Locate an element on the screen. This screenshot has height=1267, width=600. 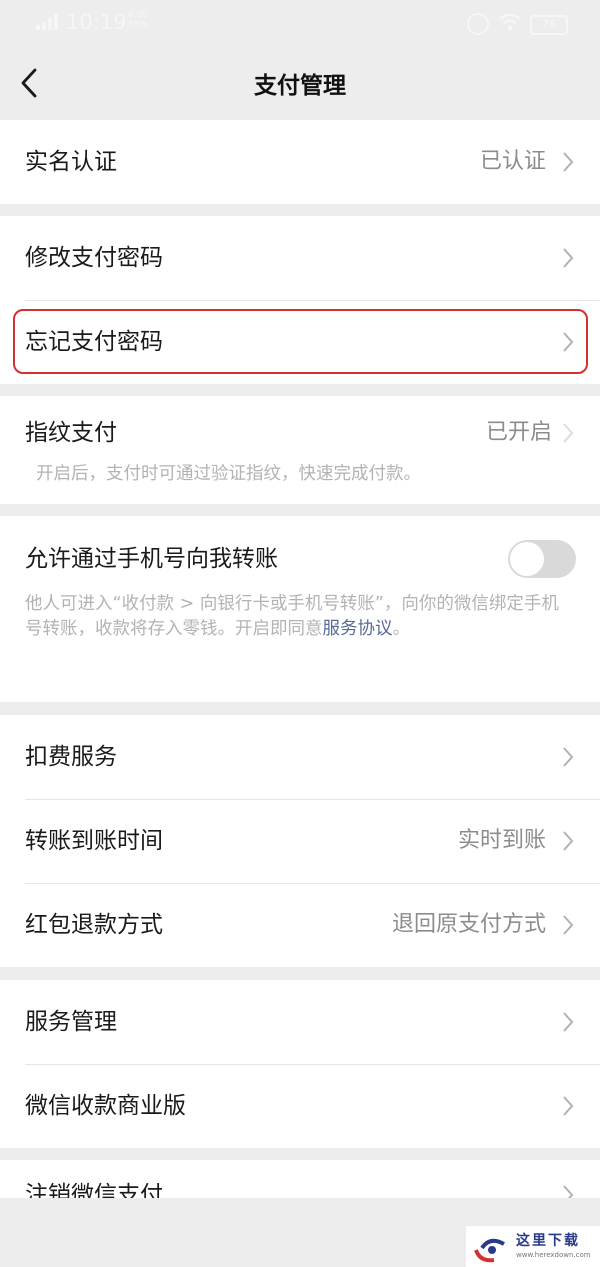
nav-bar: 支付管理 is located at coordinates (300, 83).